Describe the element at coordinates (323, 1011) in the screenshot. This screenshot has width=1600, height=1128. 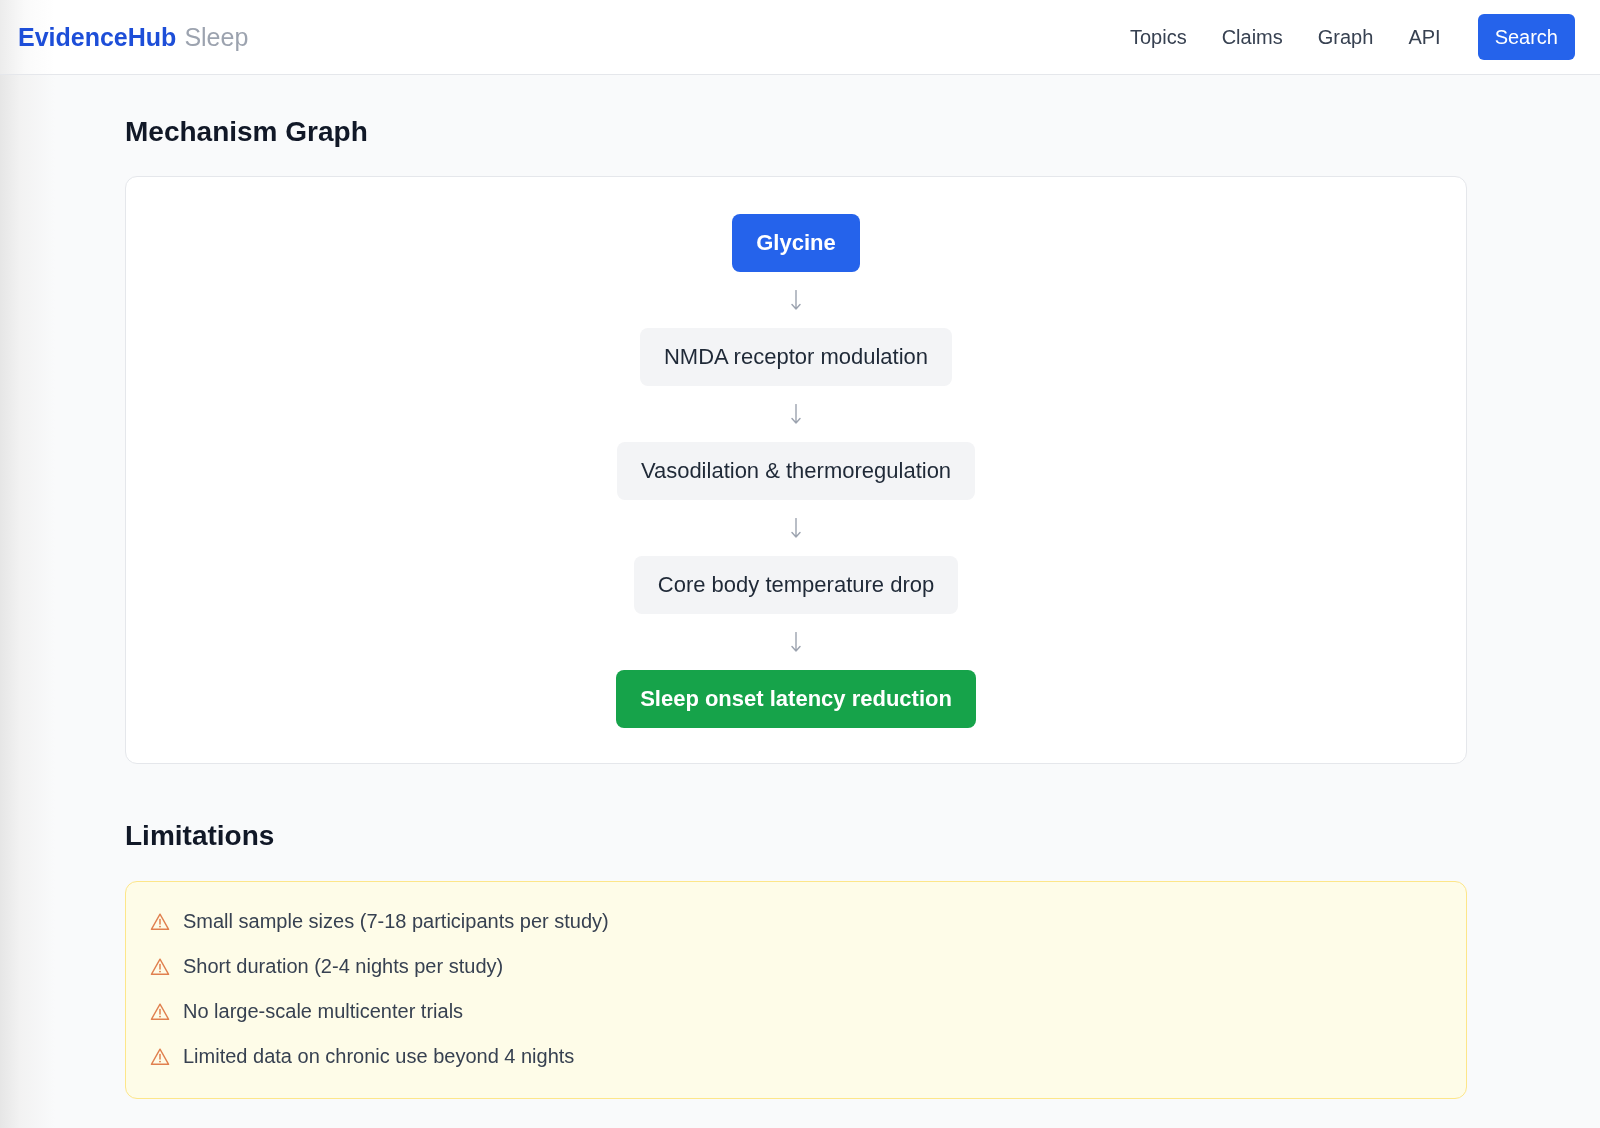
I see `limitation-text: No large-scale multicenter trials` at that location.